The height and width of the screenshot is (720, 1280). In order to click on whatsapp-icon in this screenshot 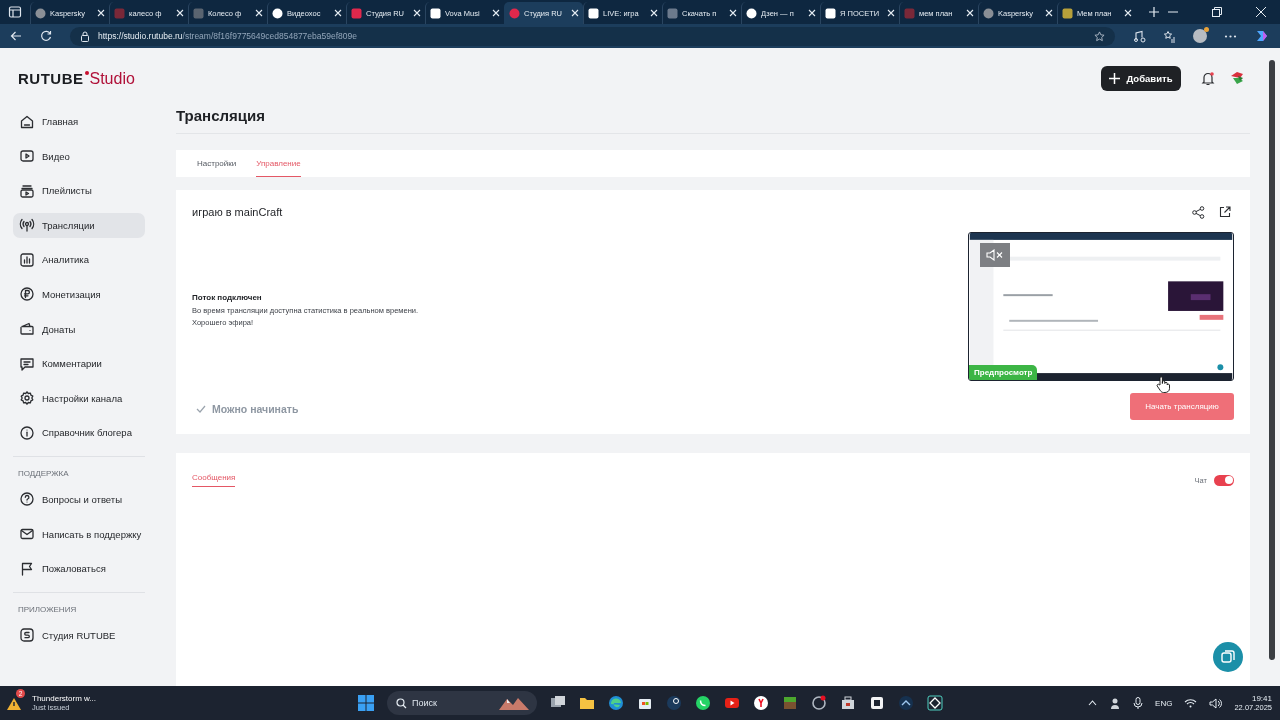, I will do `click(703, 703)`.